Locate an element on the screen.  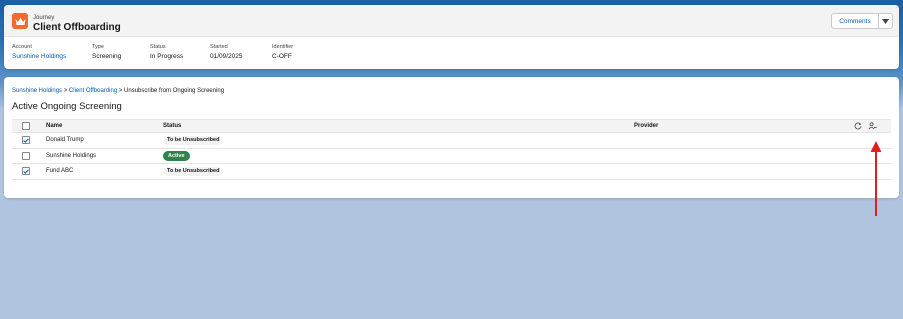
select-all-checkbox is located at coordinates (26, 126).